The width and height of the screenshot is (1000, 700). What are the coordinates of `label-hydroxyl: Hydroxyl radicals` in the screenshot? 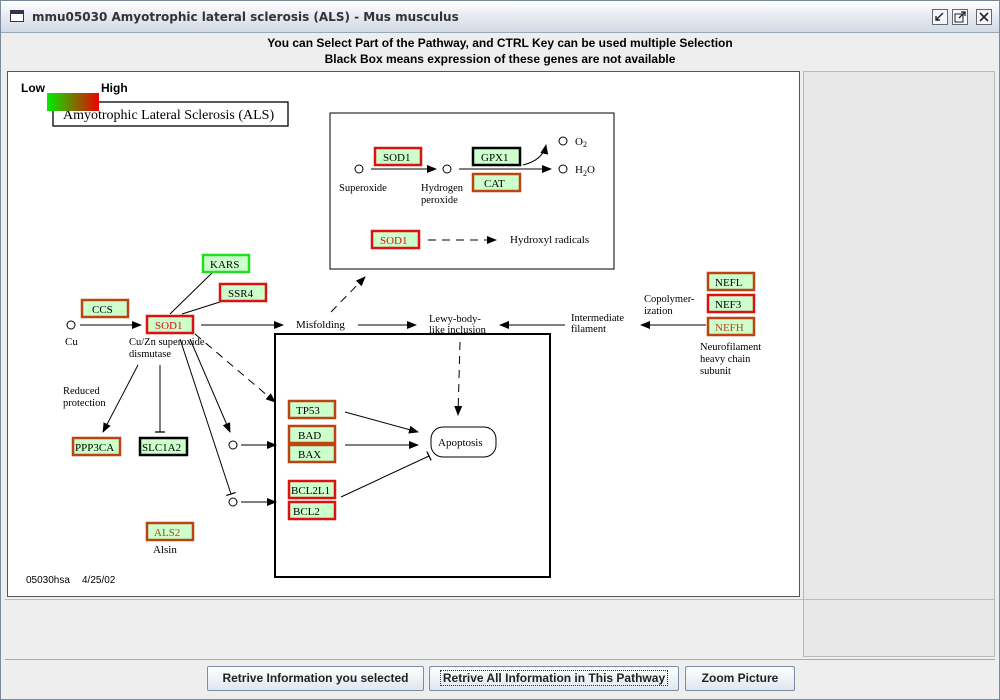 It's located at (549, 240).